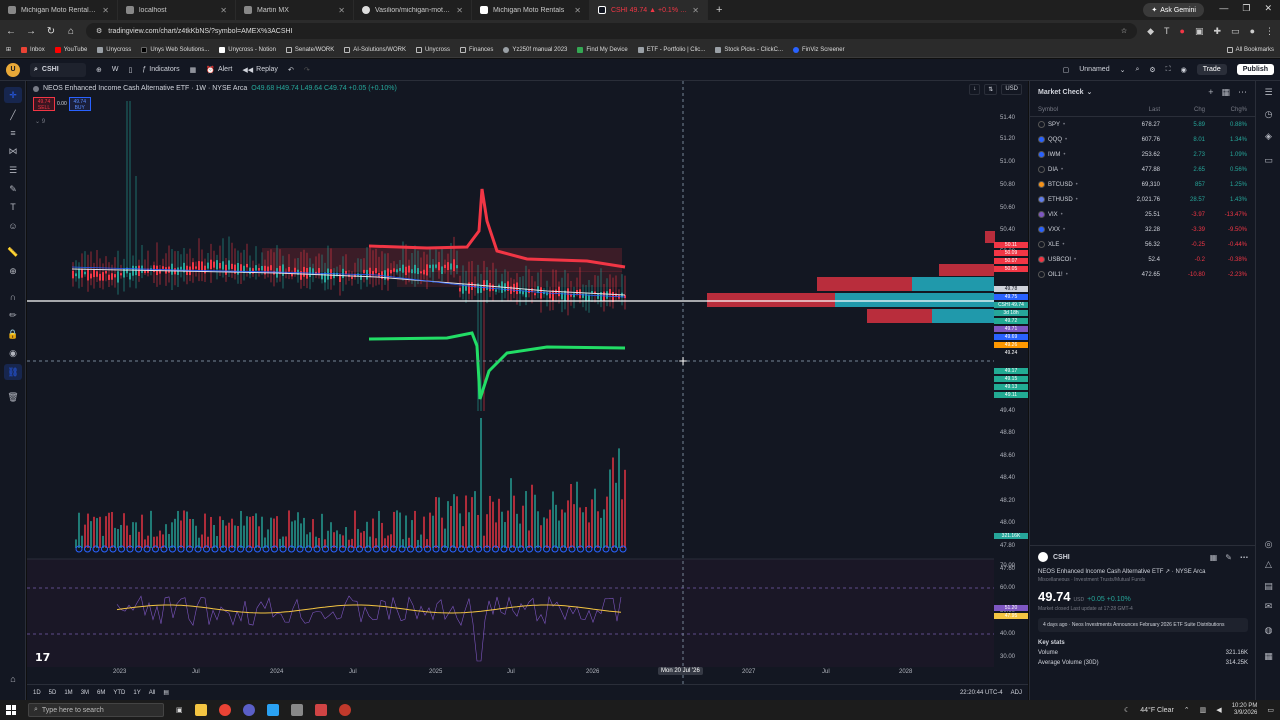 This screenshot has width=1280, height=720. I want to click on bookmark-folder: Finances, so click(476, 49).